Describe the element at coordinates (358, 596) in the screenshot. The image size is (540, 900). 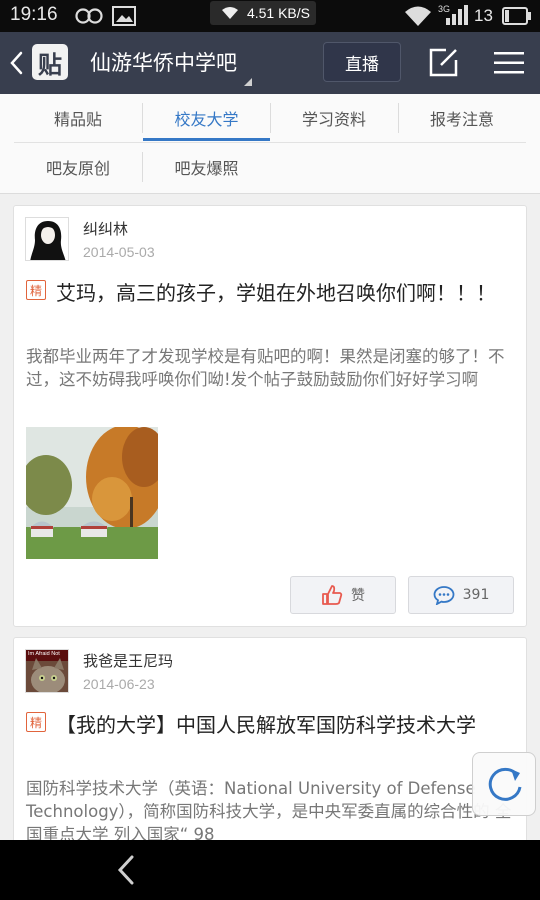
I see `like-label: 赞` at that location.